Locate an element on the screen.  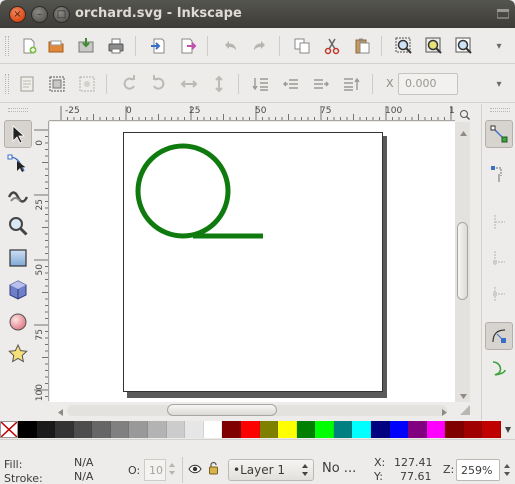
toolbox-grip is located at coordinates (18, 110).